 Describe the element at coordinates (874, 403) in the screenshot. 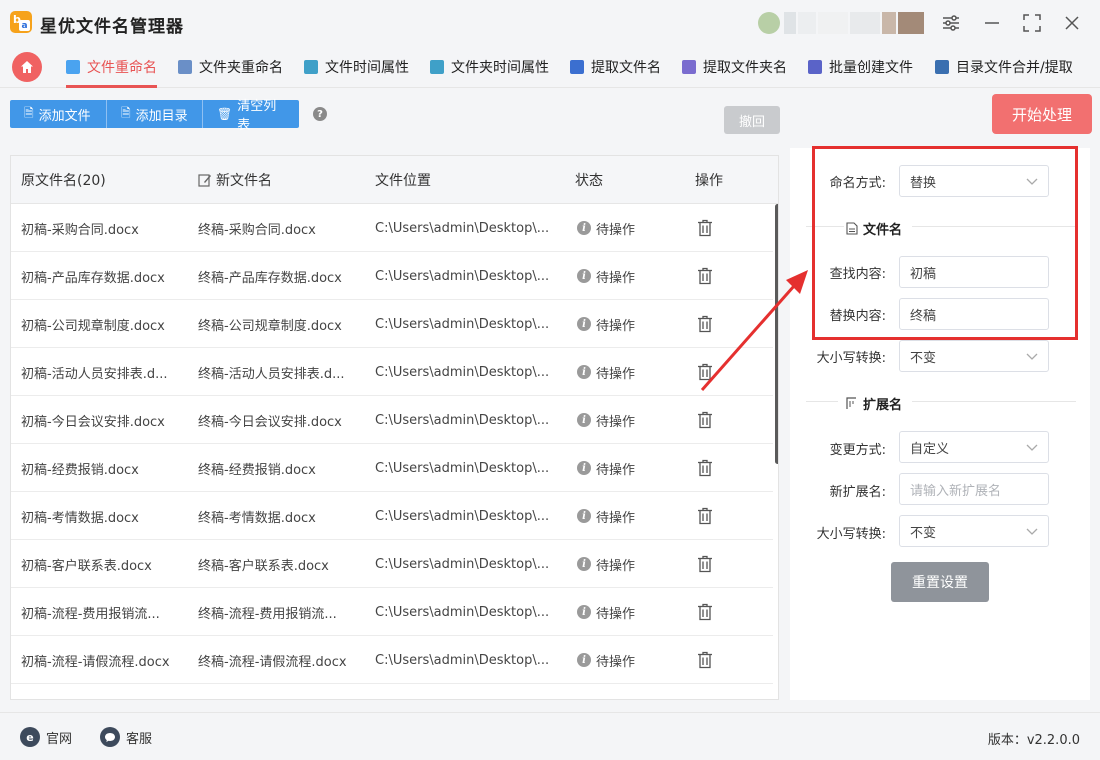

I see `extension-section-title: 扩展名` at that location.